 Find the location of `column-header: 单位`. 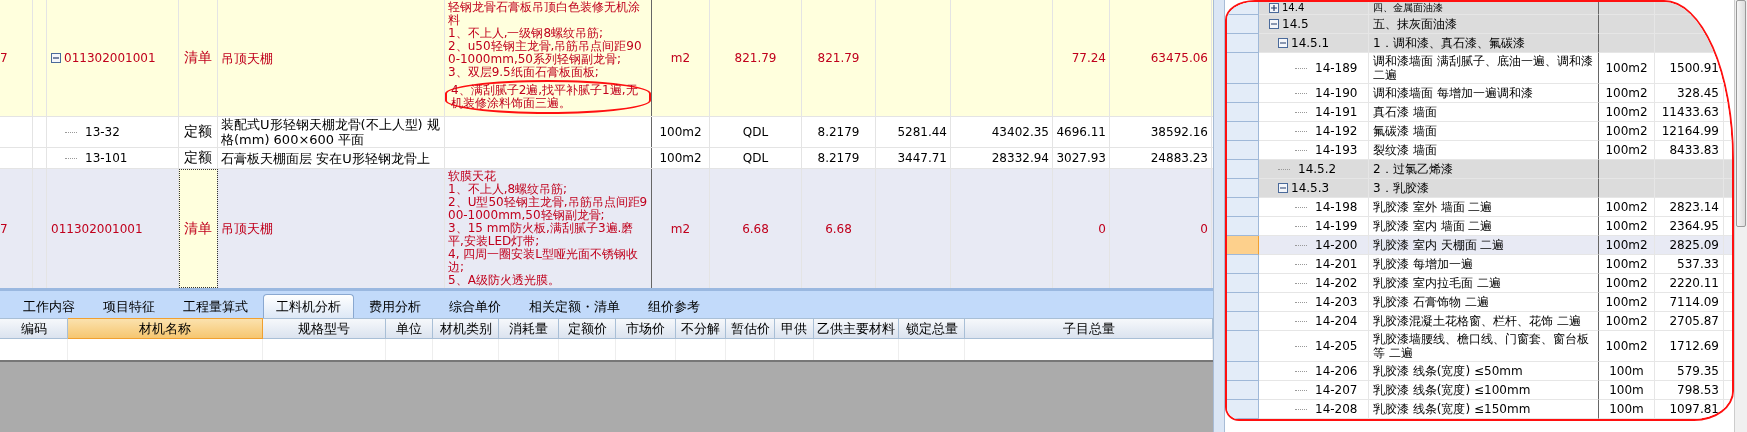

column-header: 单位 is located at coordinates (409, 328).